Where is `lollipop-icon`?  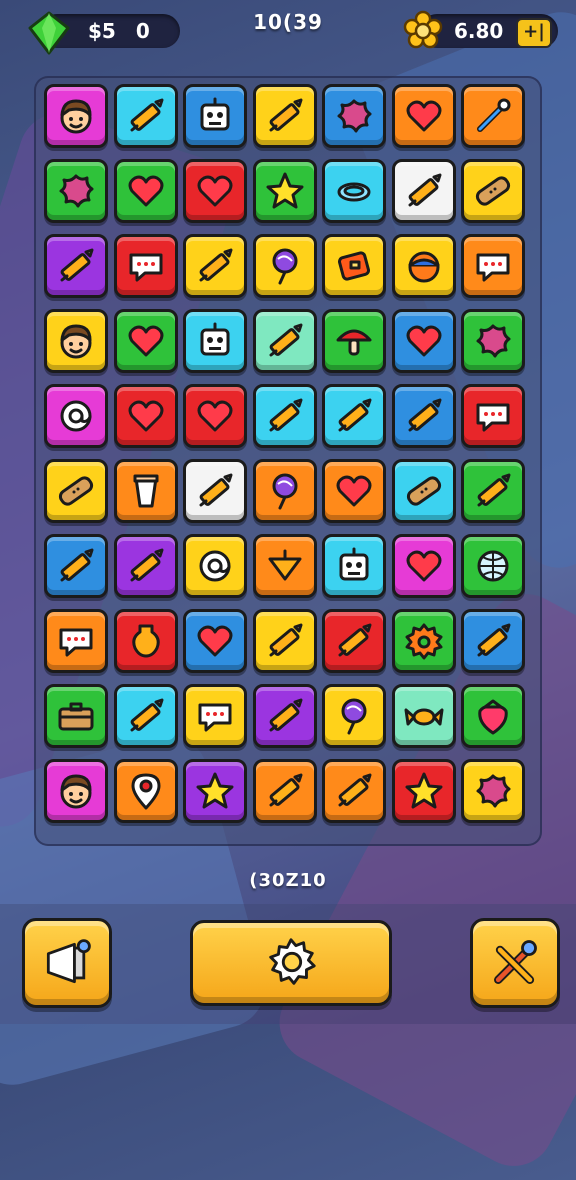
lollipop-icon is located at coordinates (284, 491).